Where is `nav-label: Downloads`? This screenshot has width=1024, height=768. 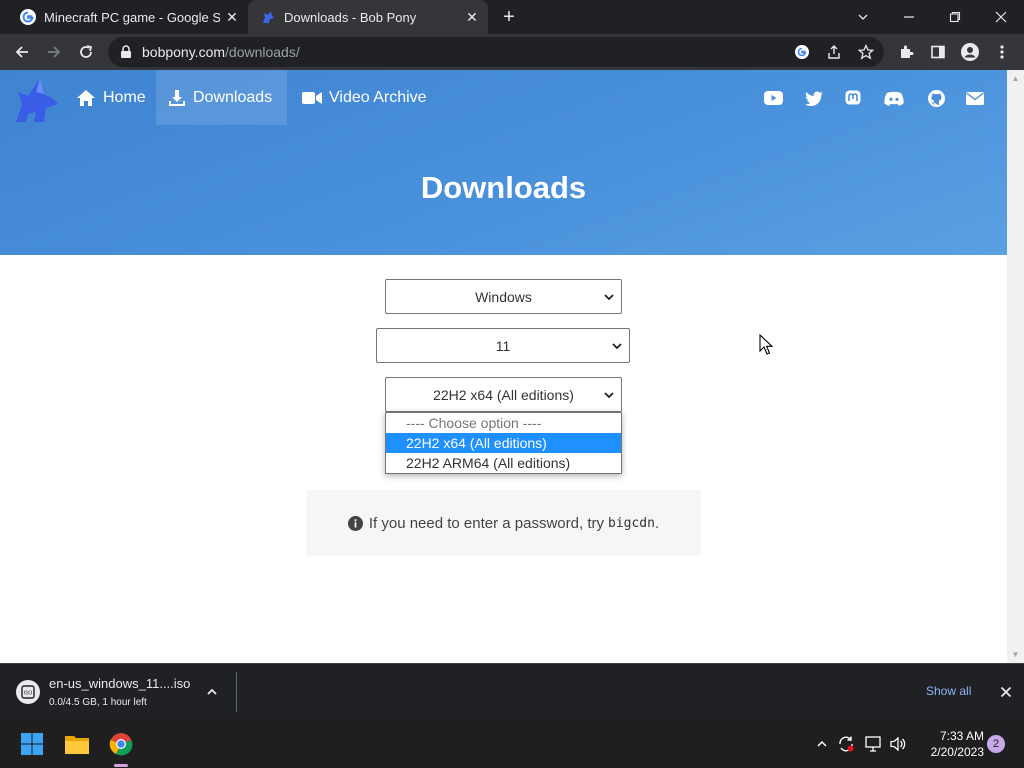 nav-label: Downloads is located at coordinates (233, 97).